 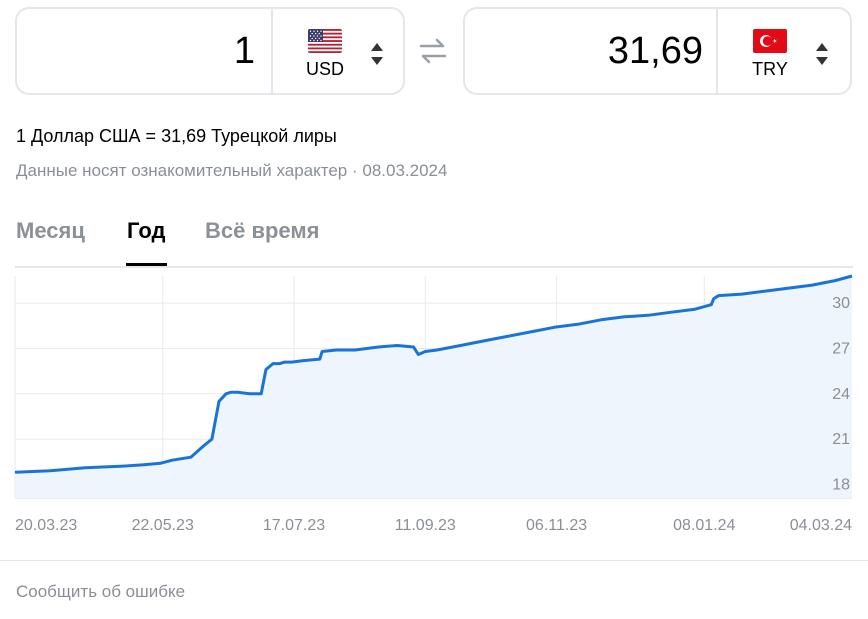 What do you see at coordinates (584, 51) in the screenshot?
I see `to-amount-input: 31,69` at bounding box center [584, 51].